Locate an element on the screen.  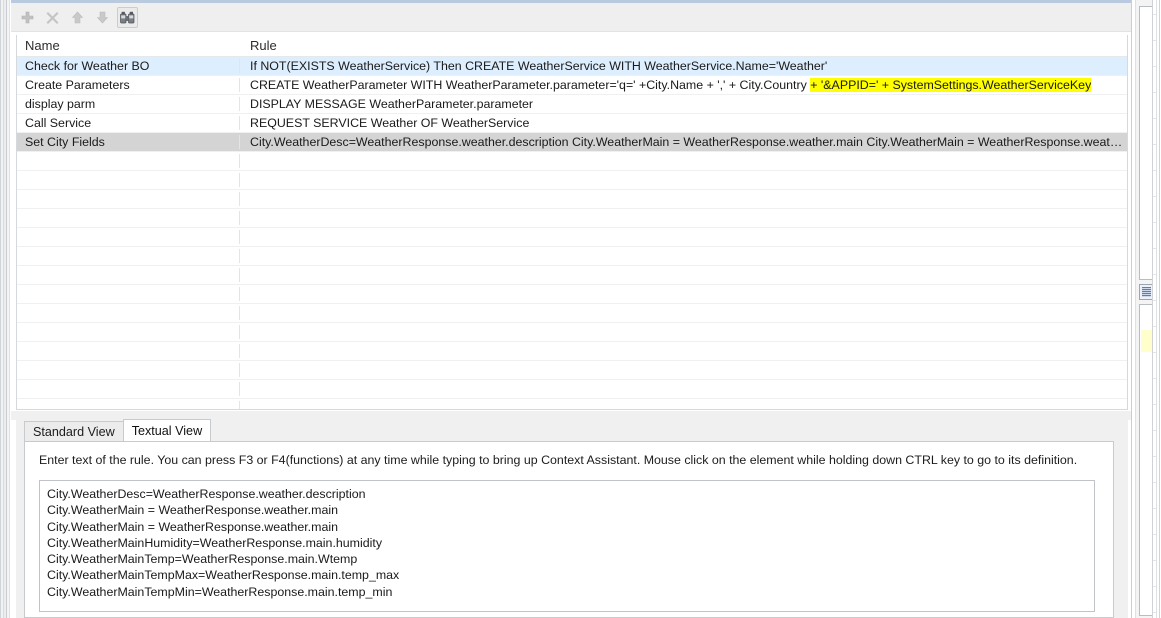
minimized-view-icon is located at coordinates (1146, 292).